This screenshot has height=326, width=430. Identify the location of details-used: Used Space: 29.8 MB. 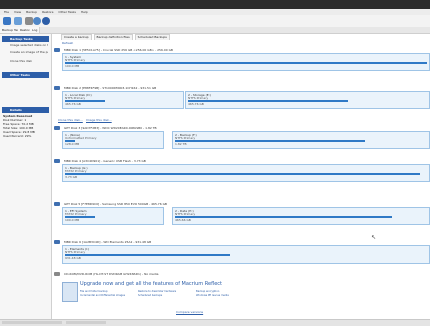
(19, 132).